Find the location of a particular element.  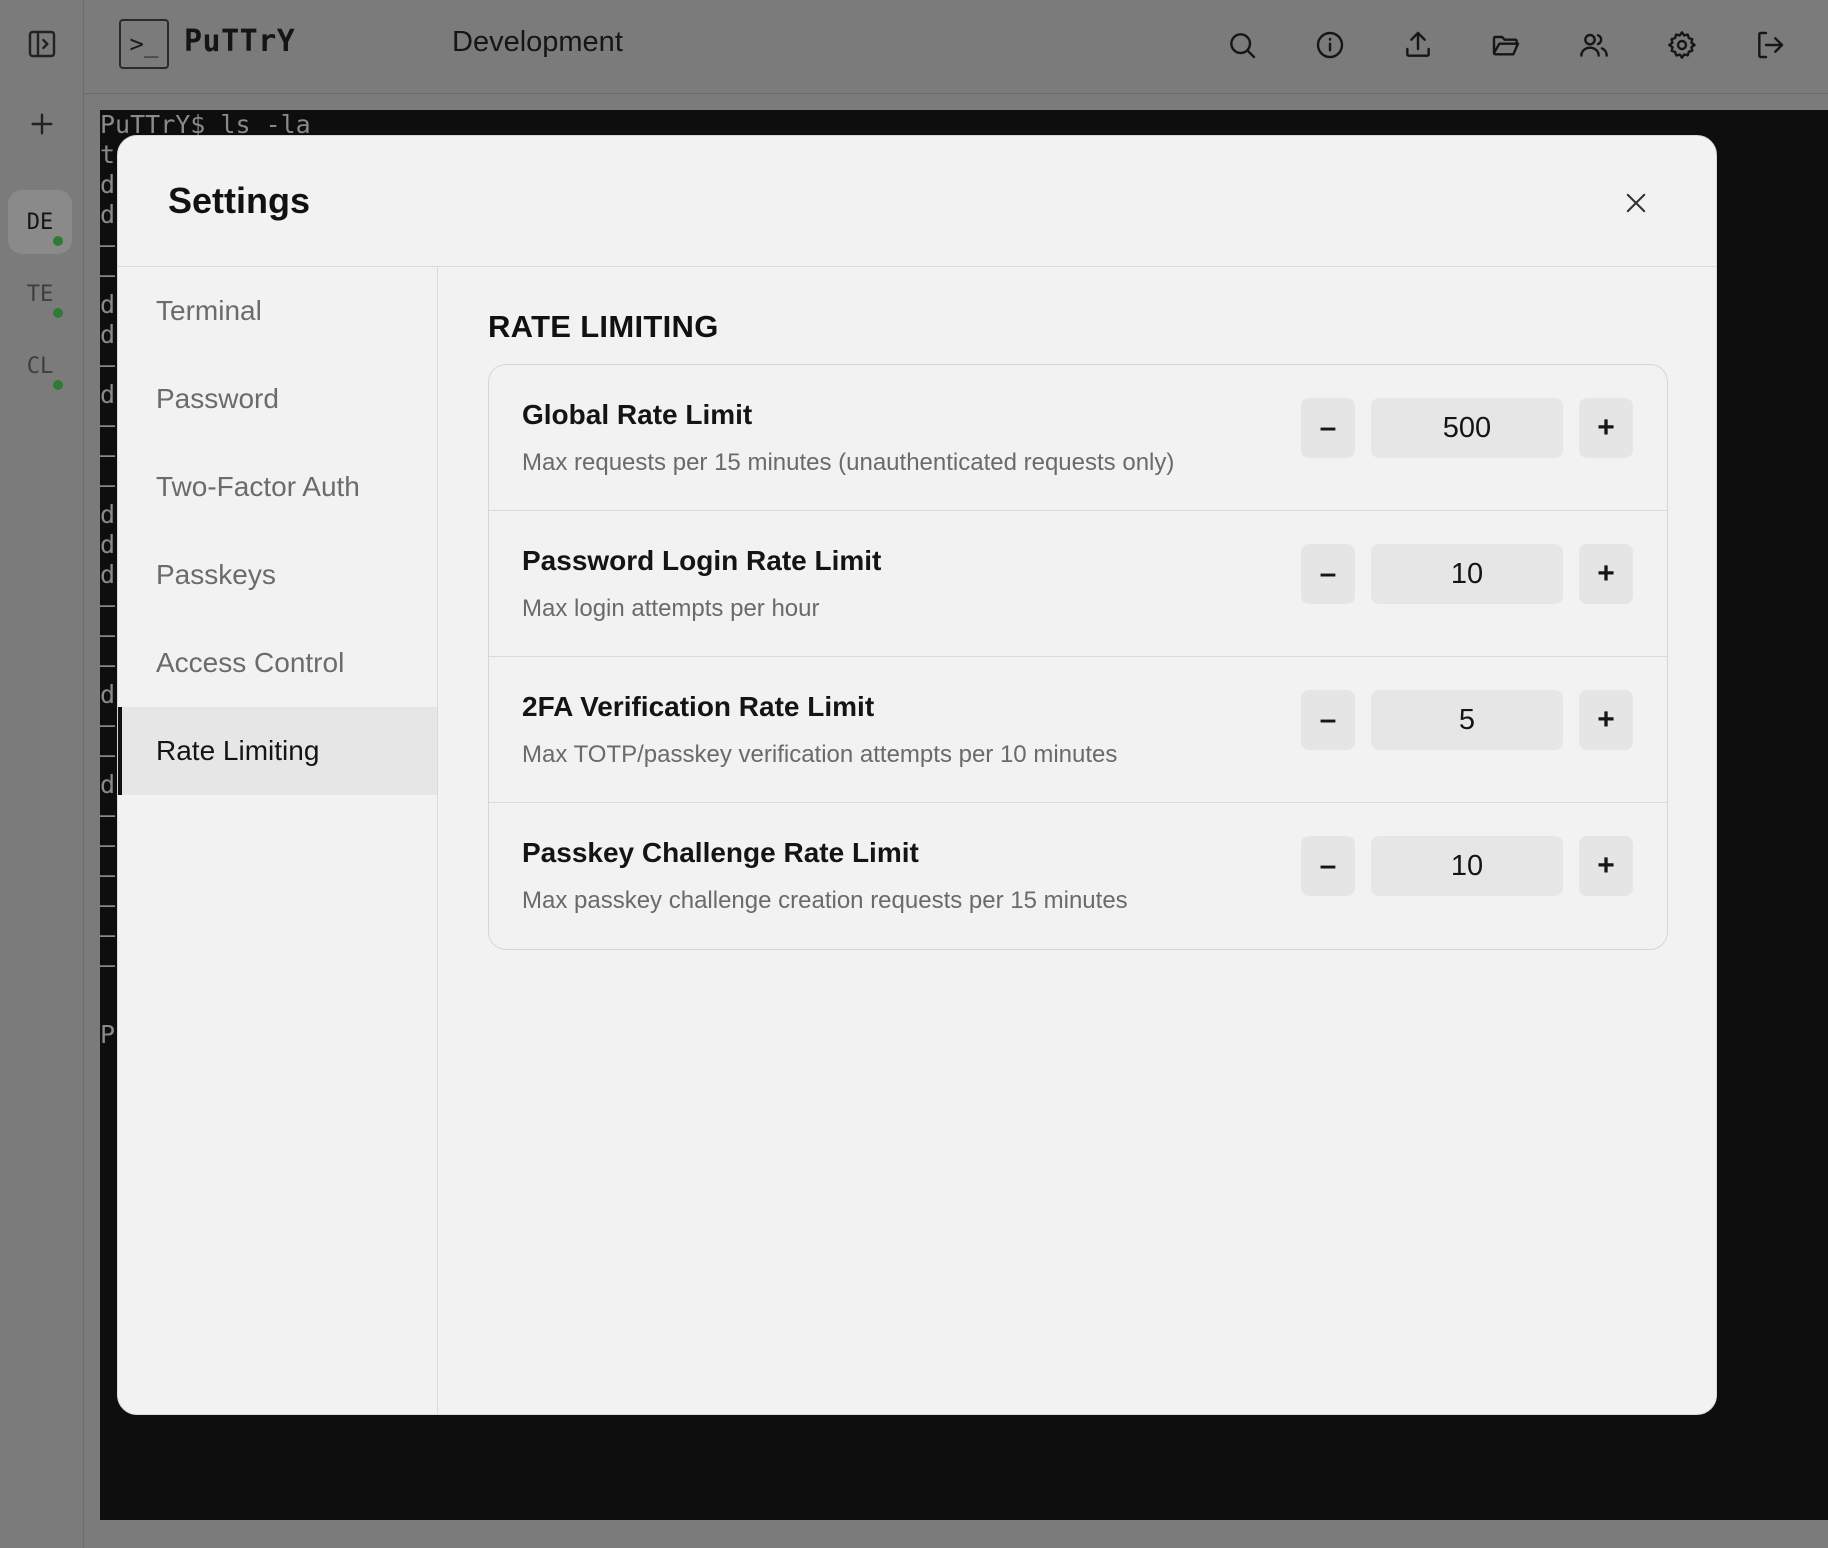

session-rail: DE TE CL is located at coordinates (42, 774).